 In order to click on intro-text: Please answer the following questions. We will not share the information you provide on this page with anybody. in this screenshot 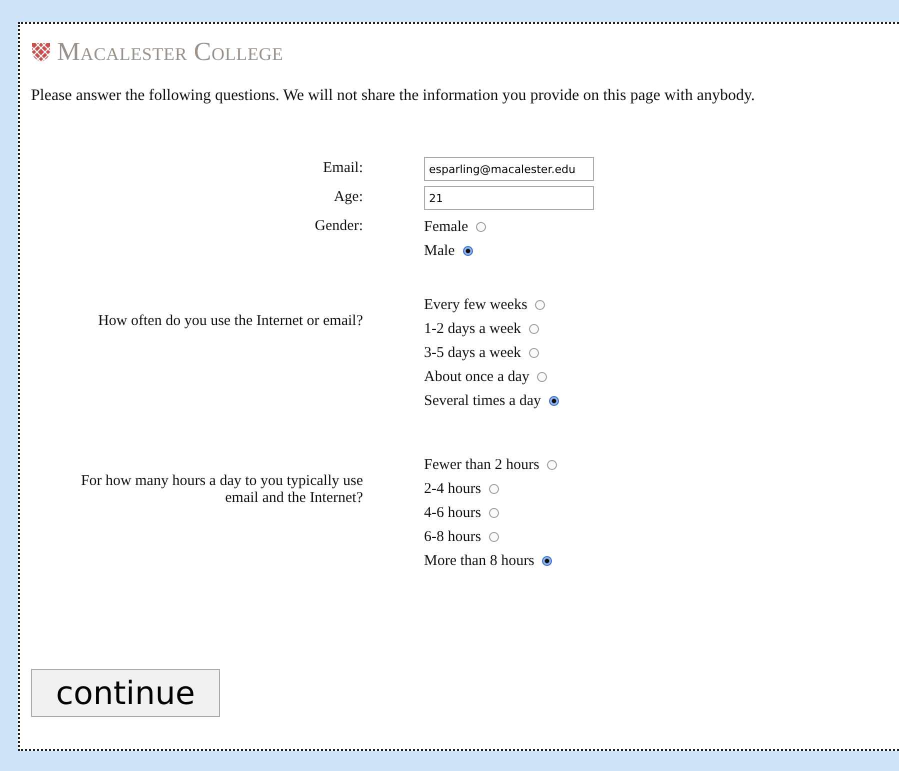, I will do `click(393, 95)`.